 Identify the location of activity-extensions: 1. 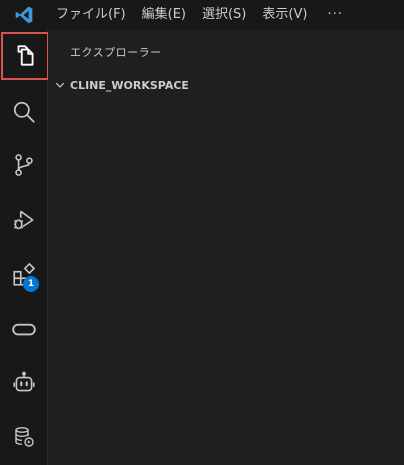
(24, 275).